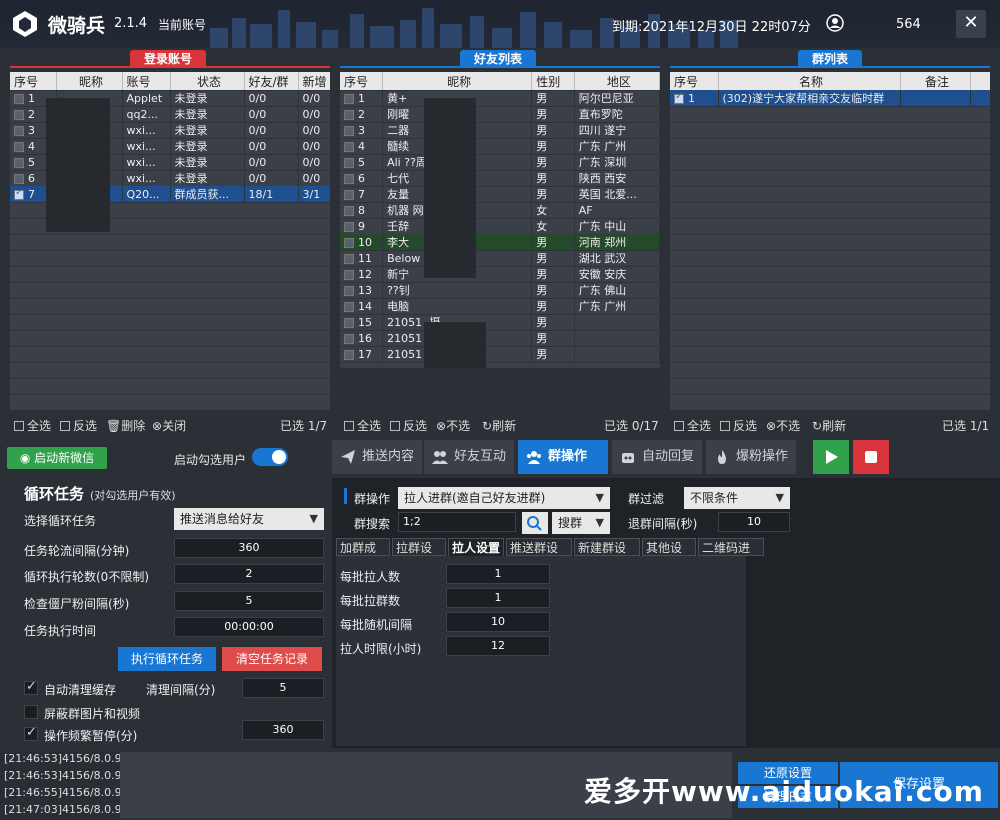 This screenshot has width=1000, height=820. What do you see at coordinates (314, 81) in the screenshot?
I see `col-header: 新增` at bounding box center [314, 81].